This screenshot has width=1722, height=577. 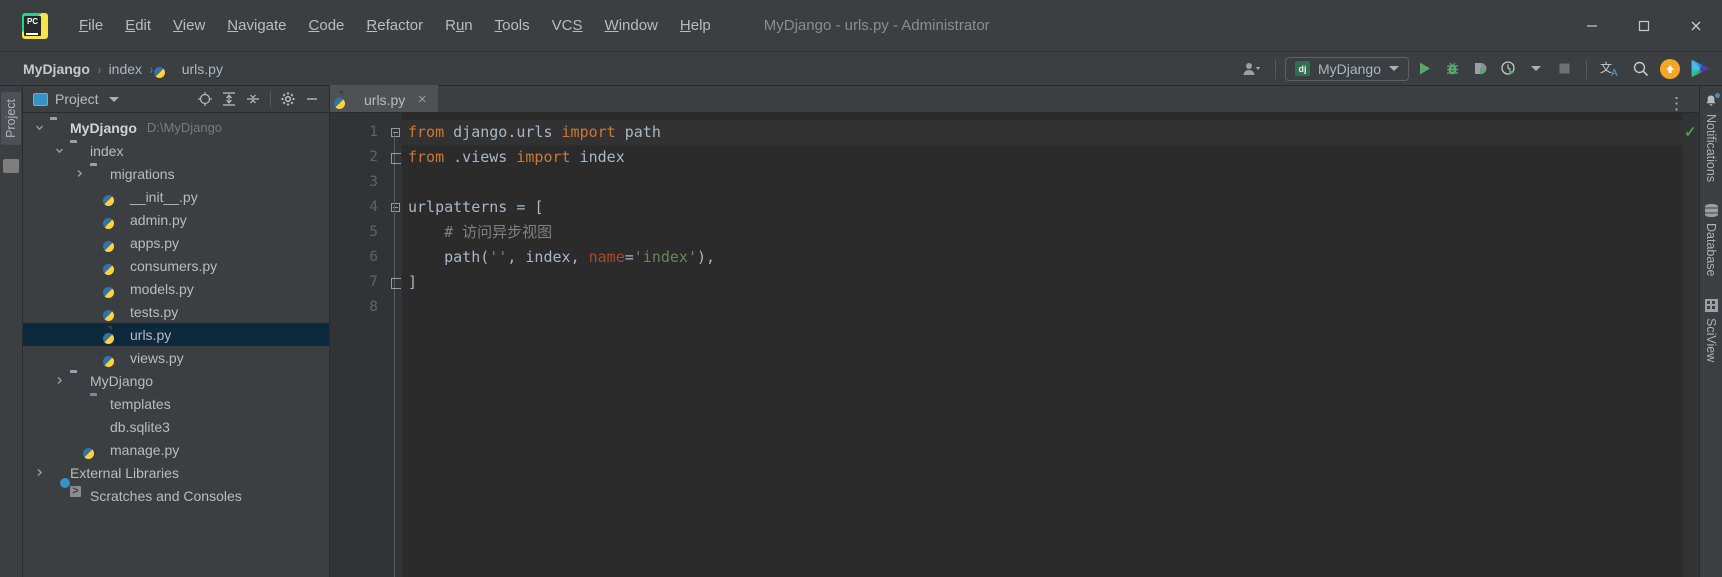 What do you see at coordinates (422, 99) in the screenshot?
I see `close-icon: ×` at bounding box center [422, 99].